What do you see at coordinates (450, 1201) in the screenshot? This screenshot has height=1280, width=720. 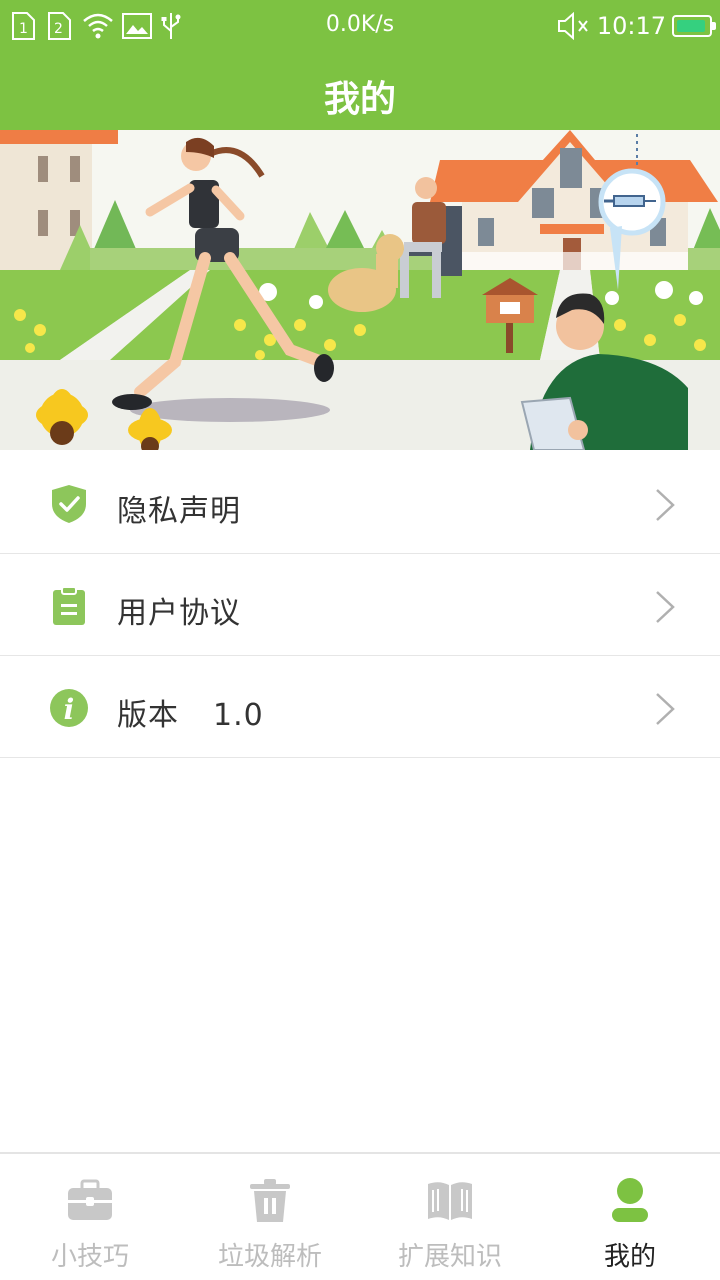 I see `book-icon` at bounding box center [450, 1201].